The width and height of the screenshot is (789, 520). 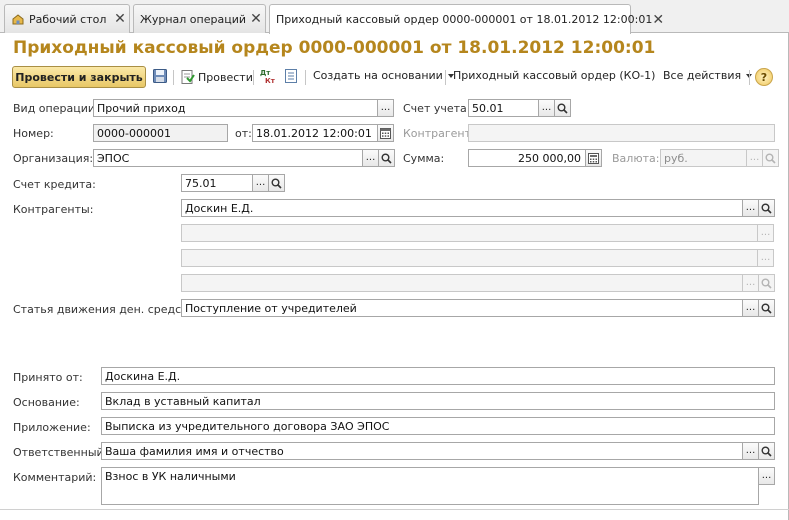 I want to click on all-actions-label: Все действия, so click(x=702, y=75).